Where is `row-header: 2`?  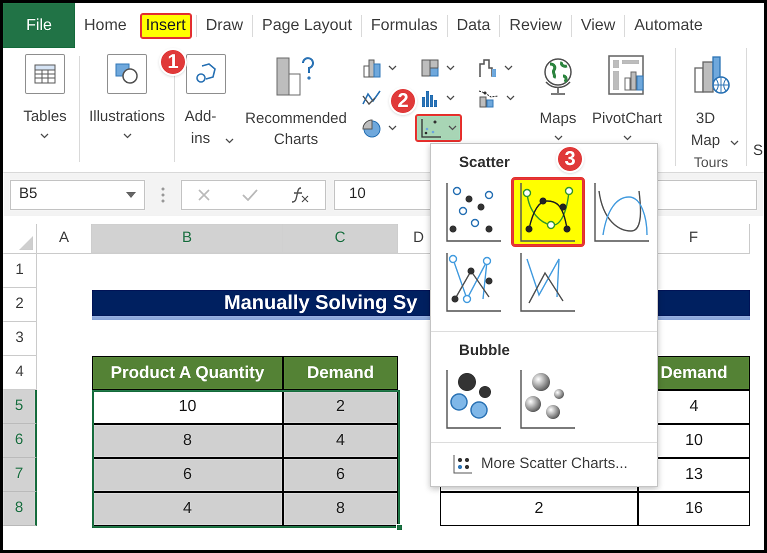 row-header: 2 is located at coordinates (20, 305).